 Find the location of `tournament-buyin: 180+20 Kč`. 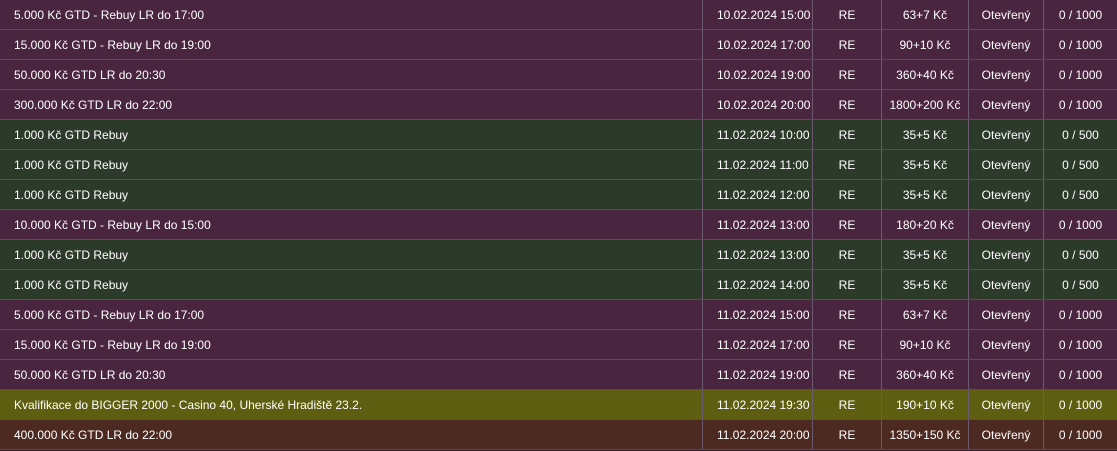

tournament-buyin: 180+20 Kč is located at coordinates (925, 224).